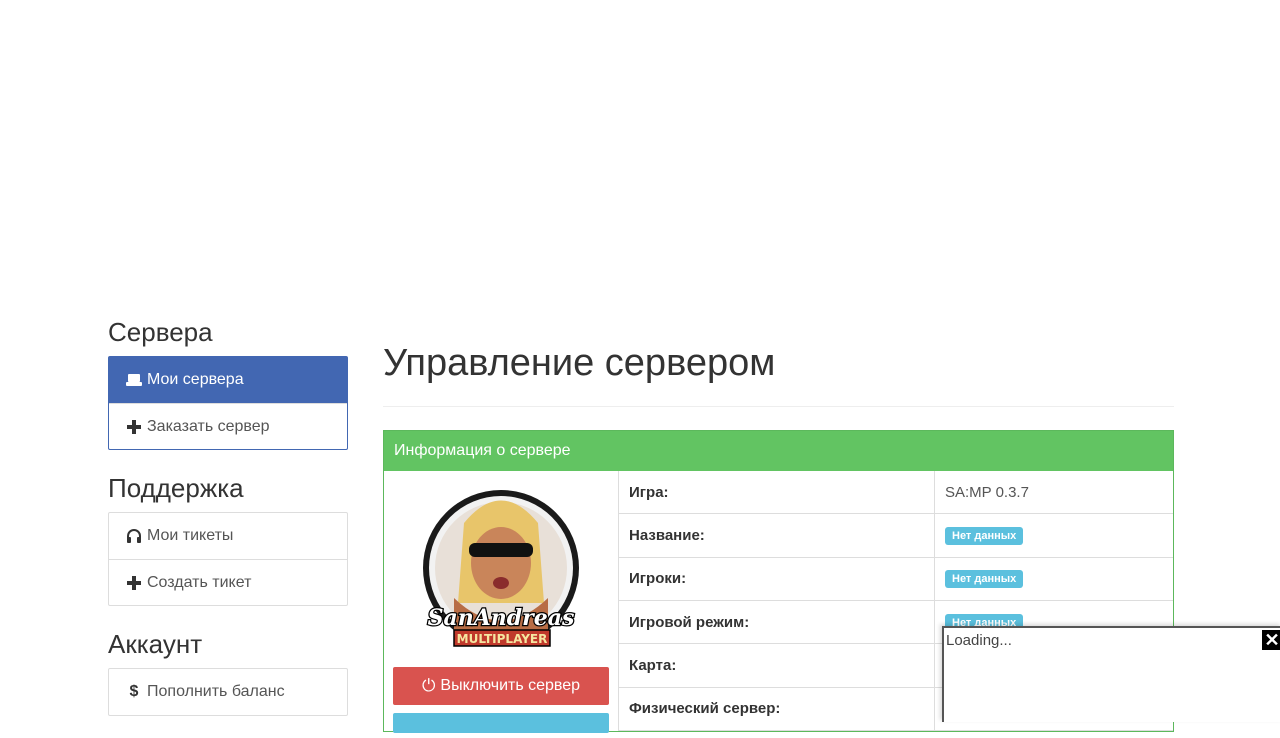 The image size is (1280, 738). What do you see at coordinates (428, 685) in the screenshot?
I see `power-icon: ⏻` at bounding box center [428, 685].